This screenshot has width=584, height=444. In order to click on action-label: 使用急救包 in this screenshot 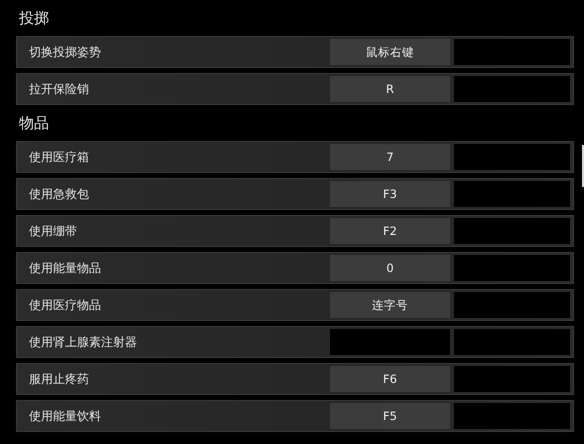, I will do `click(59, 194)`.